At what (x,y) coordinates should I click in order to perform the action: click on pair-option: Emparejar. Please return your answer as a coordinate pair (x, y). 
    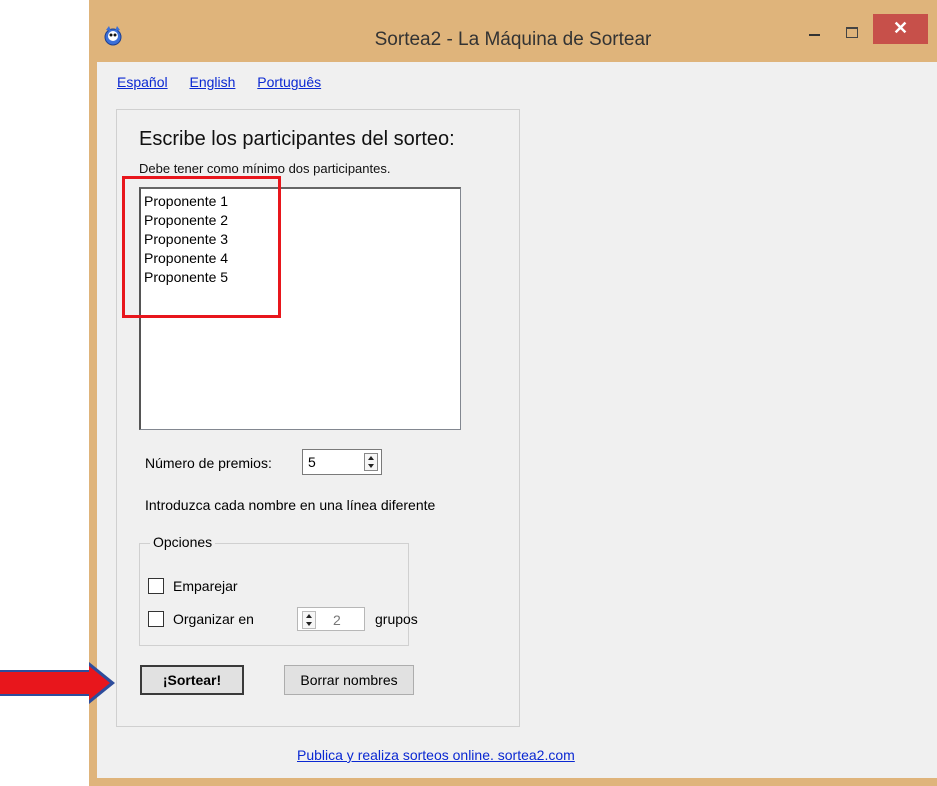
    Looking at the image, I should click on (193, 586).